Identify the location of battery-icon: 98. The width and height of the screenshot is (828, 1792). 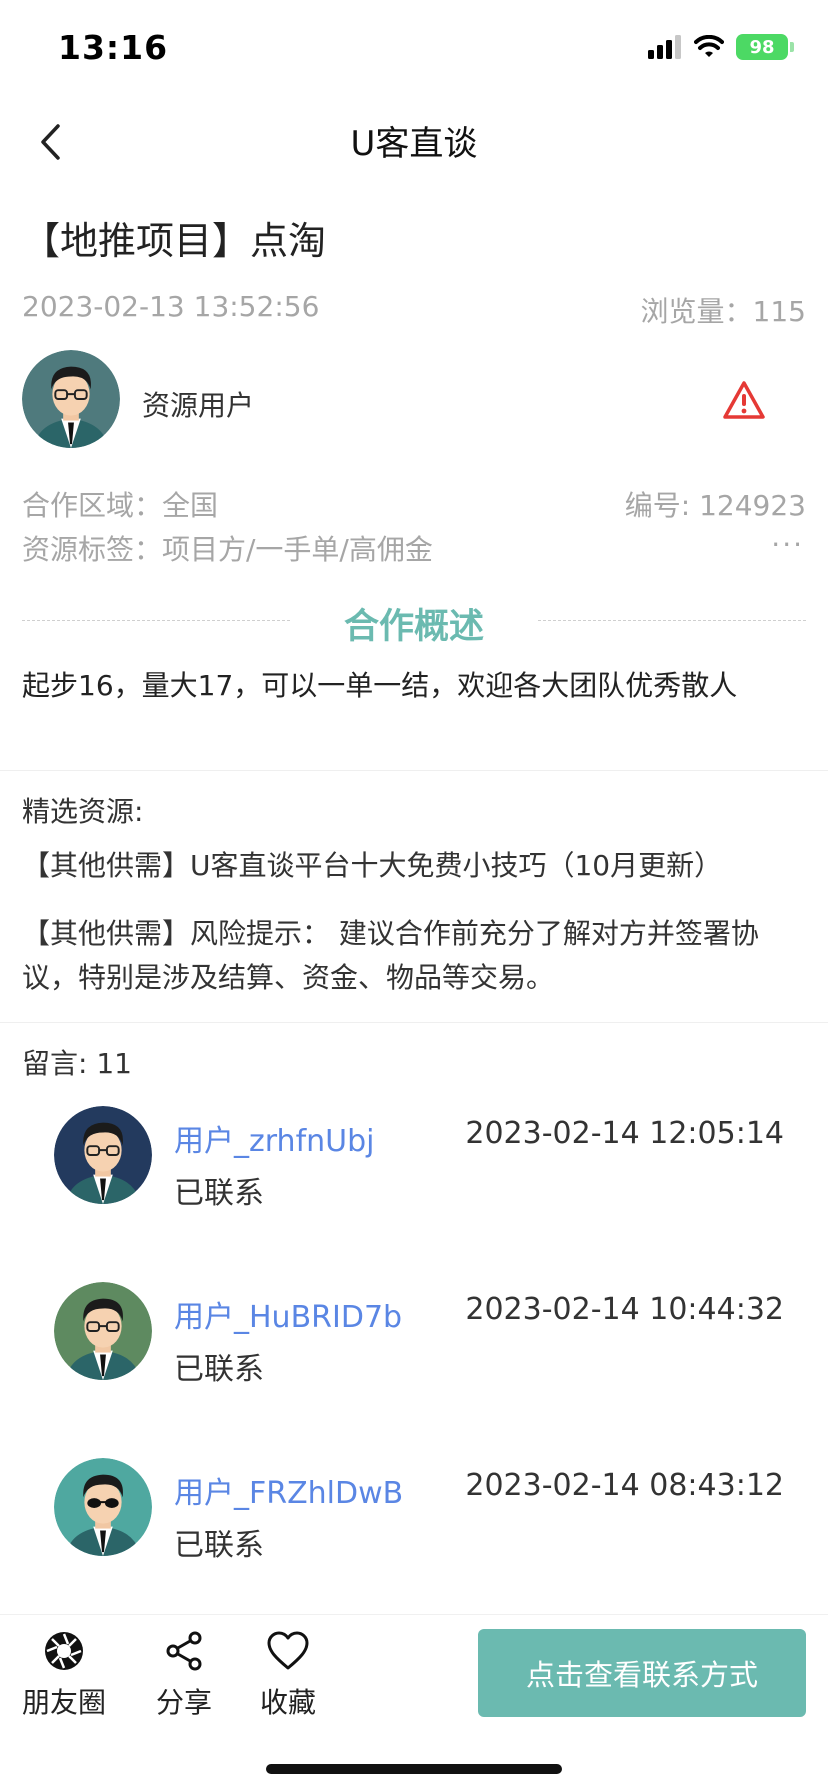
(765, 47).